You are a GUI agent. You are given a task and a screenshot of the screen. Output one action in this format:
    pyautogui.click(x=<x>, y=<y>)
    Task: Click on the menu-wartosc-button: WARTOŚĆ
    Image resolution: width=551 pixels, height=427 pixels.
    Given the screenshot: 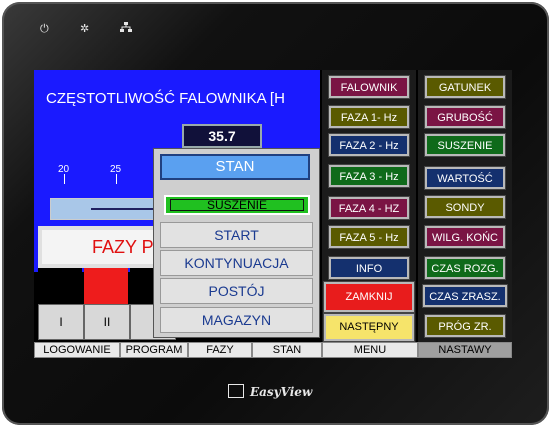 What is the action you would take?
    pyautogui.click(x=465, y=178)
    